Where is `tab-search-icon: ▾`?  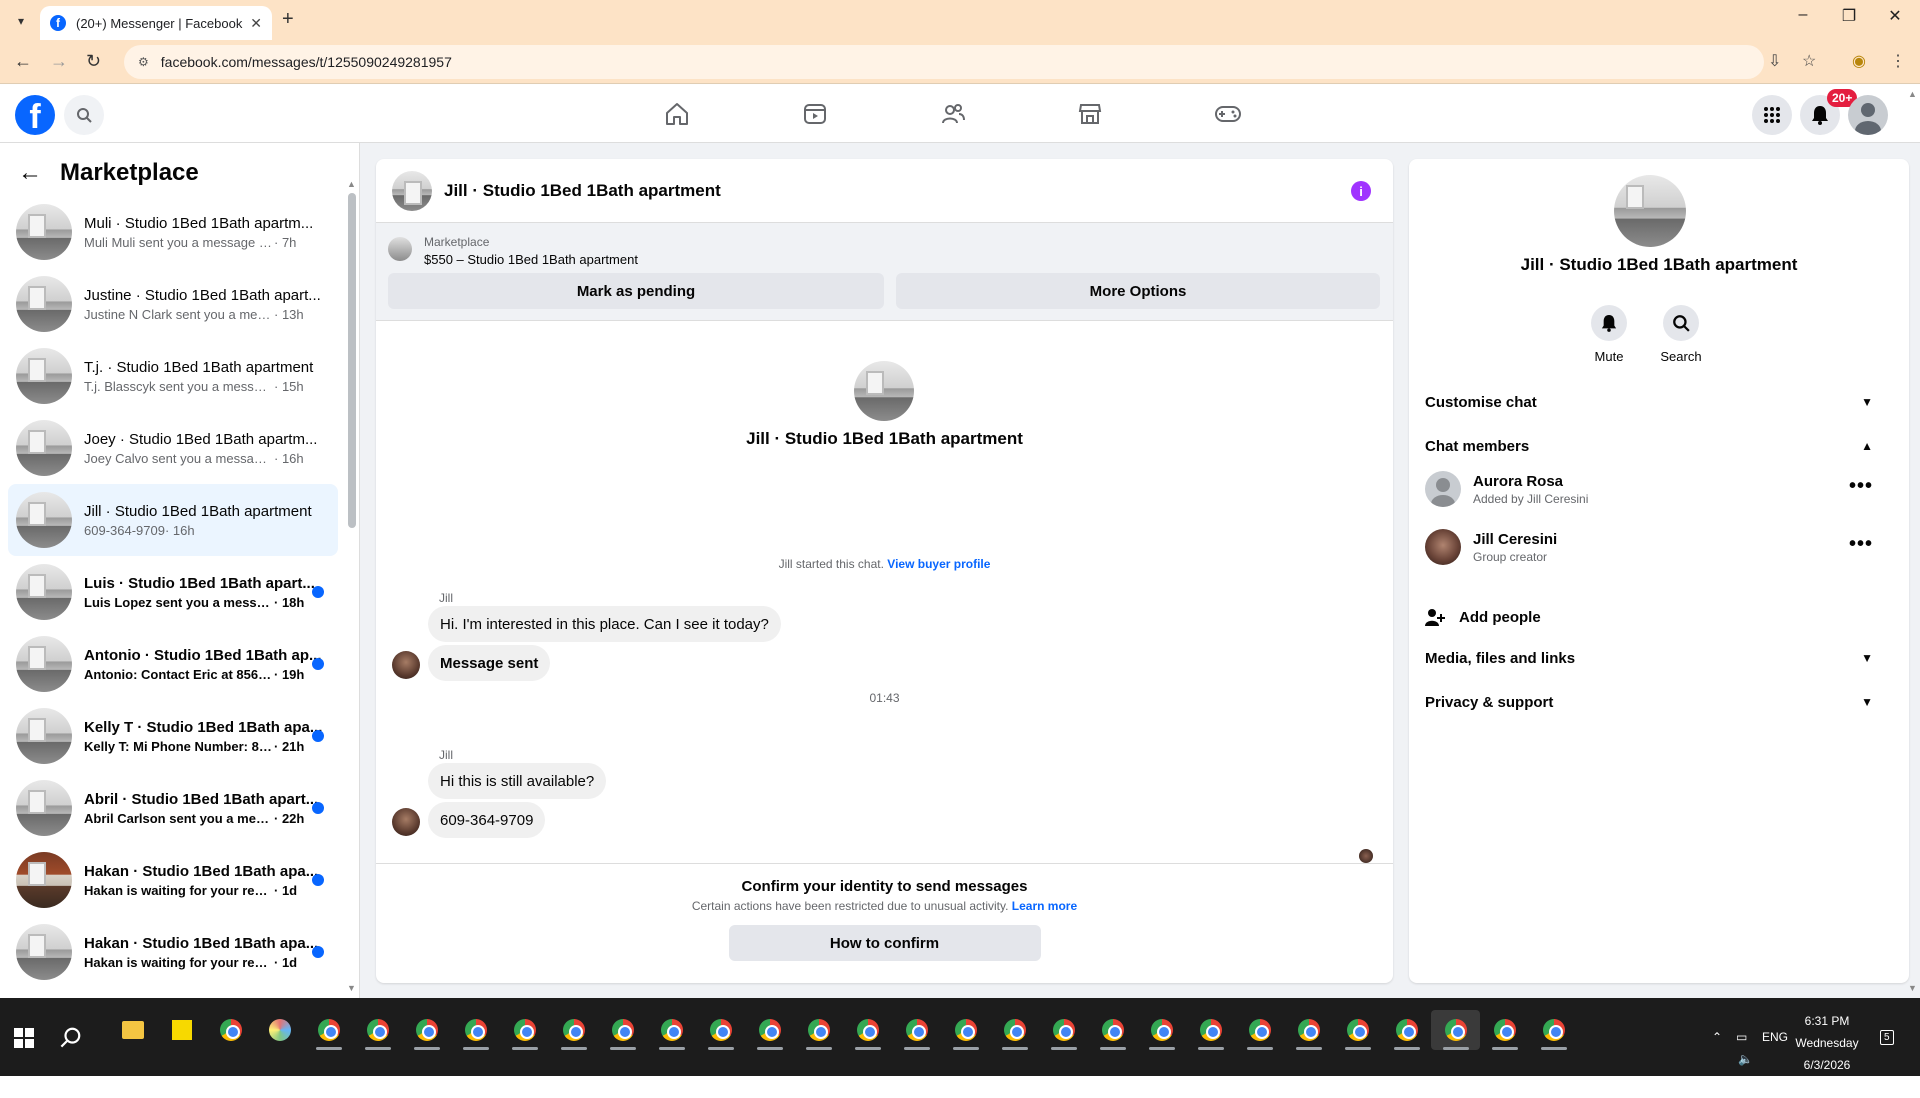
tab-search-icon: ▾ is located at coordinates (21, 21).